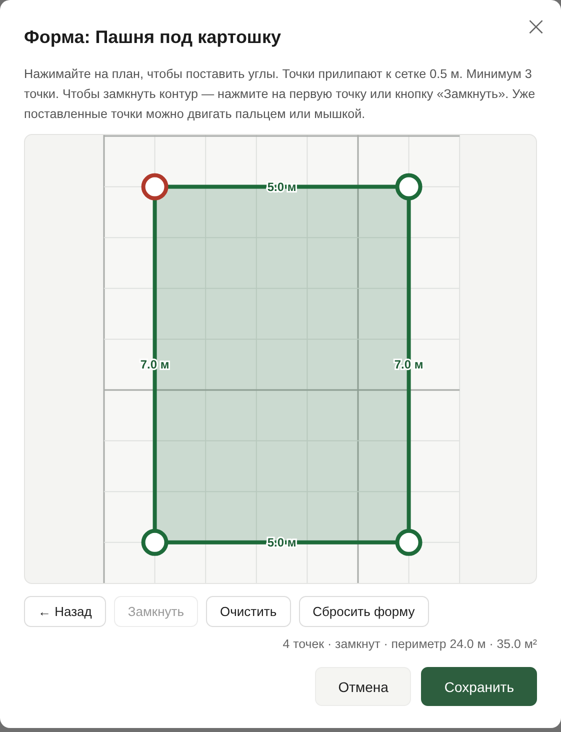  What do you see at coordinates (248, 611) in the screenshot?
I see `tool-button: Очистить` at bounding box center [248, 611].